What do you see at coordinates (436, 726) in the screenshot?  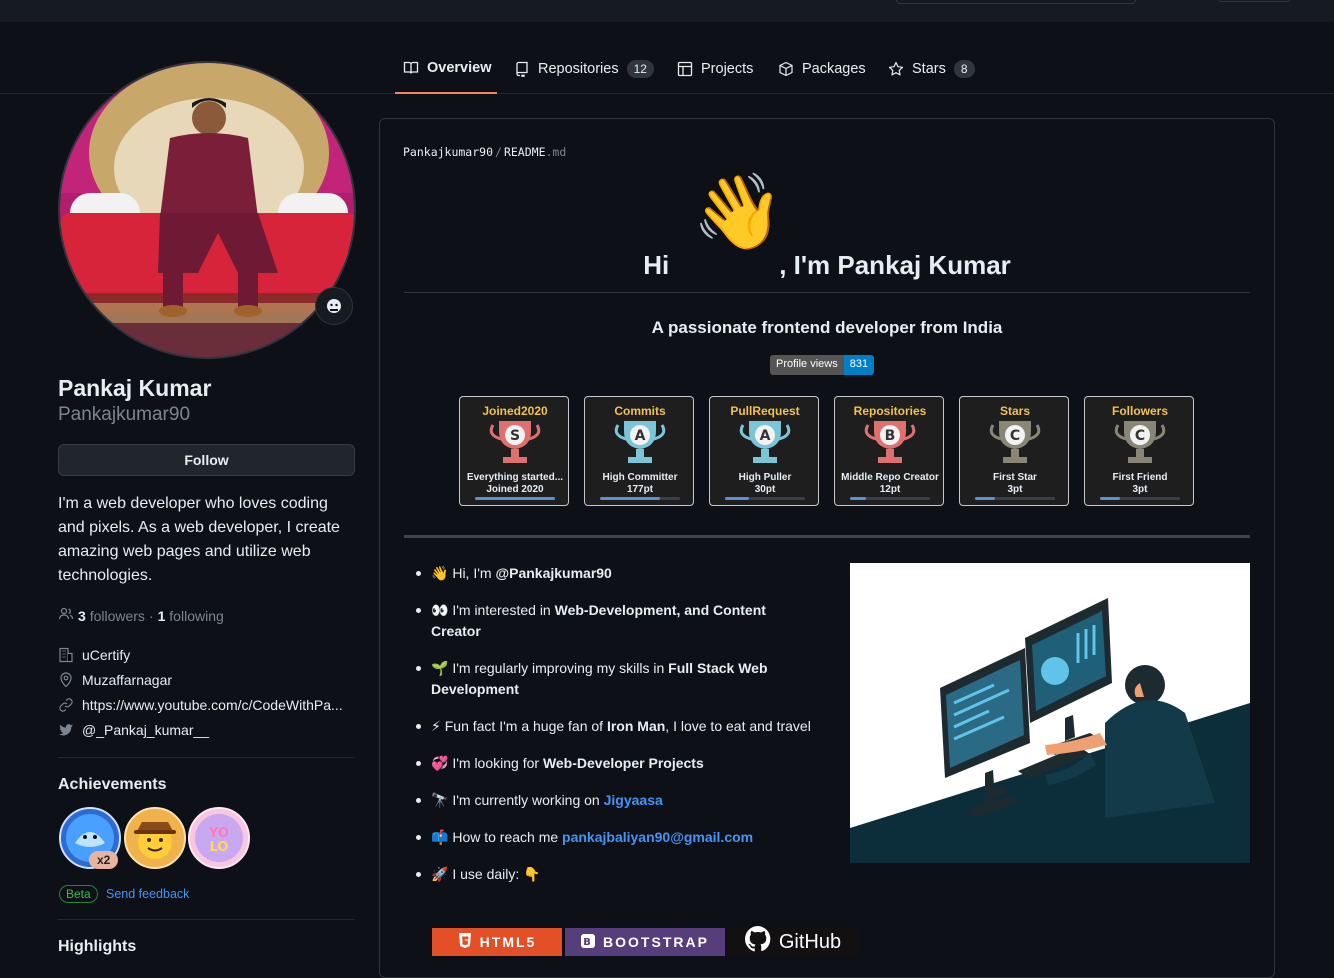 I see `lightning-icon: ⚡` at bounding box center [436, 726].